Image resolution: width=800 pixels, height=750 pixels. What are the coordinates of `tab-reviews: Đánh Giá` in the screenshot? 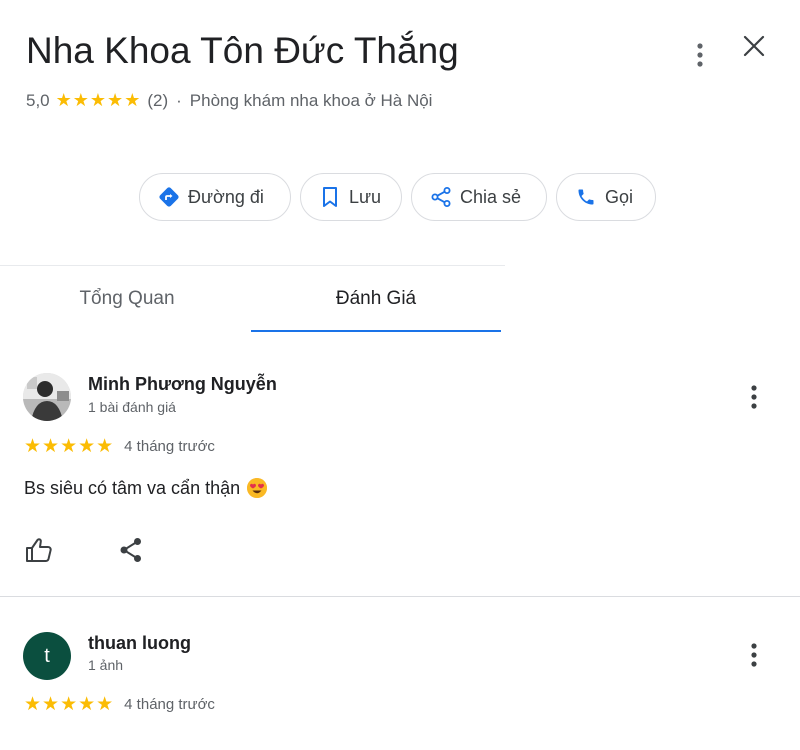 It's located at (376, 299).